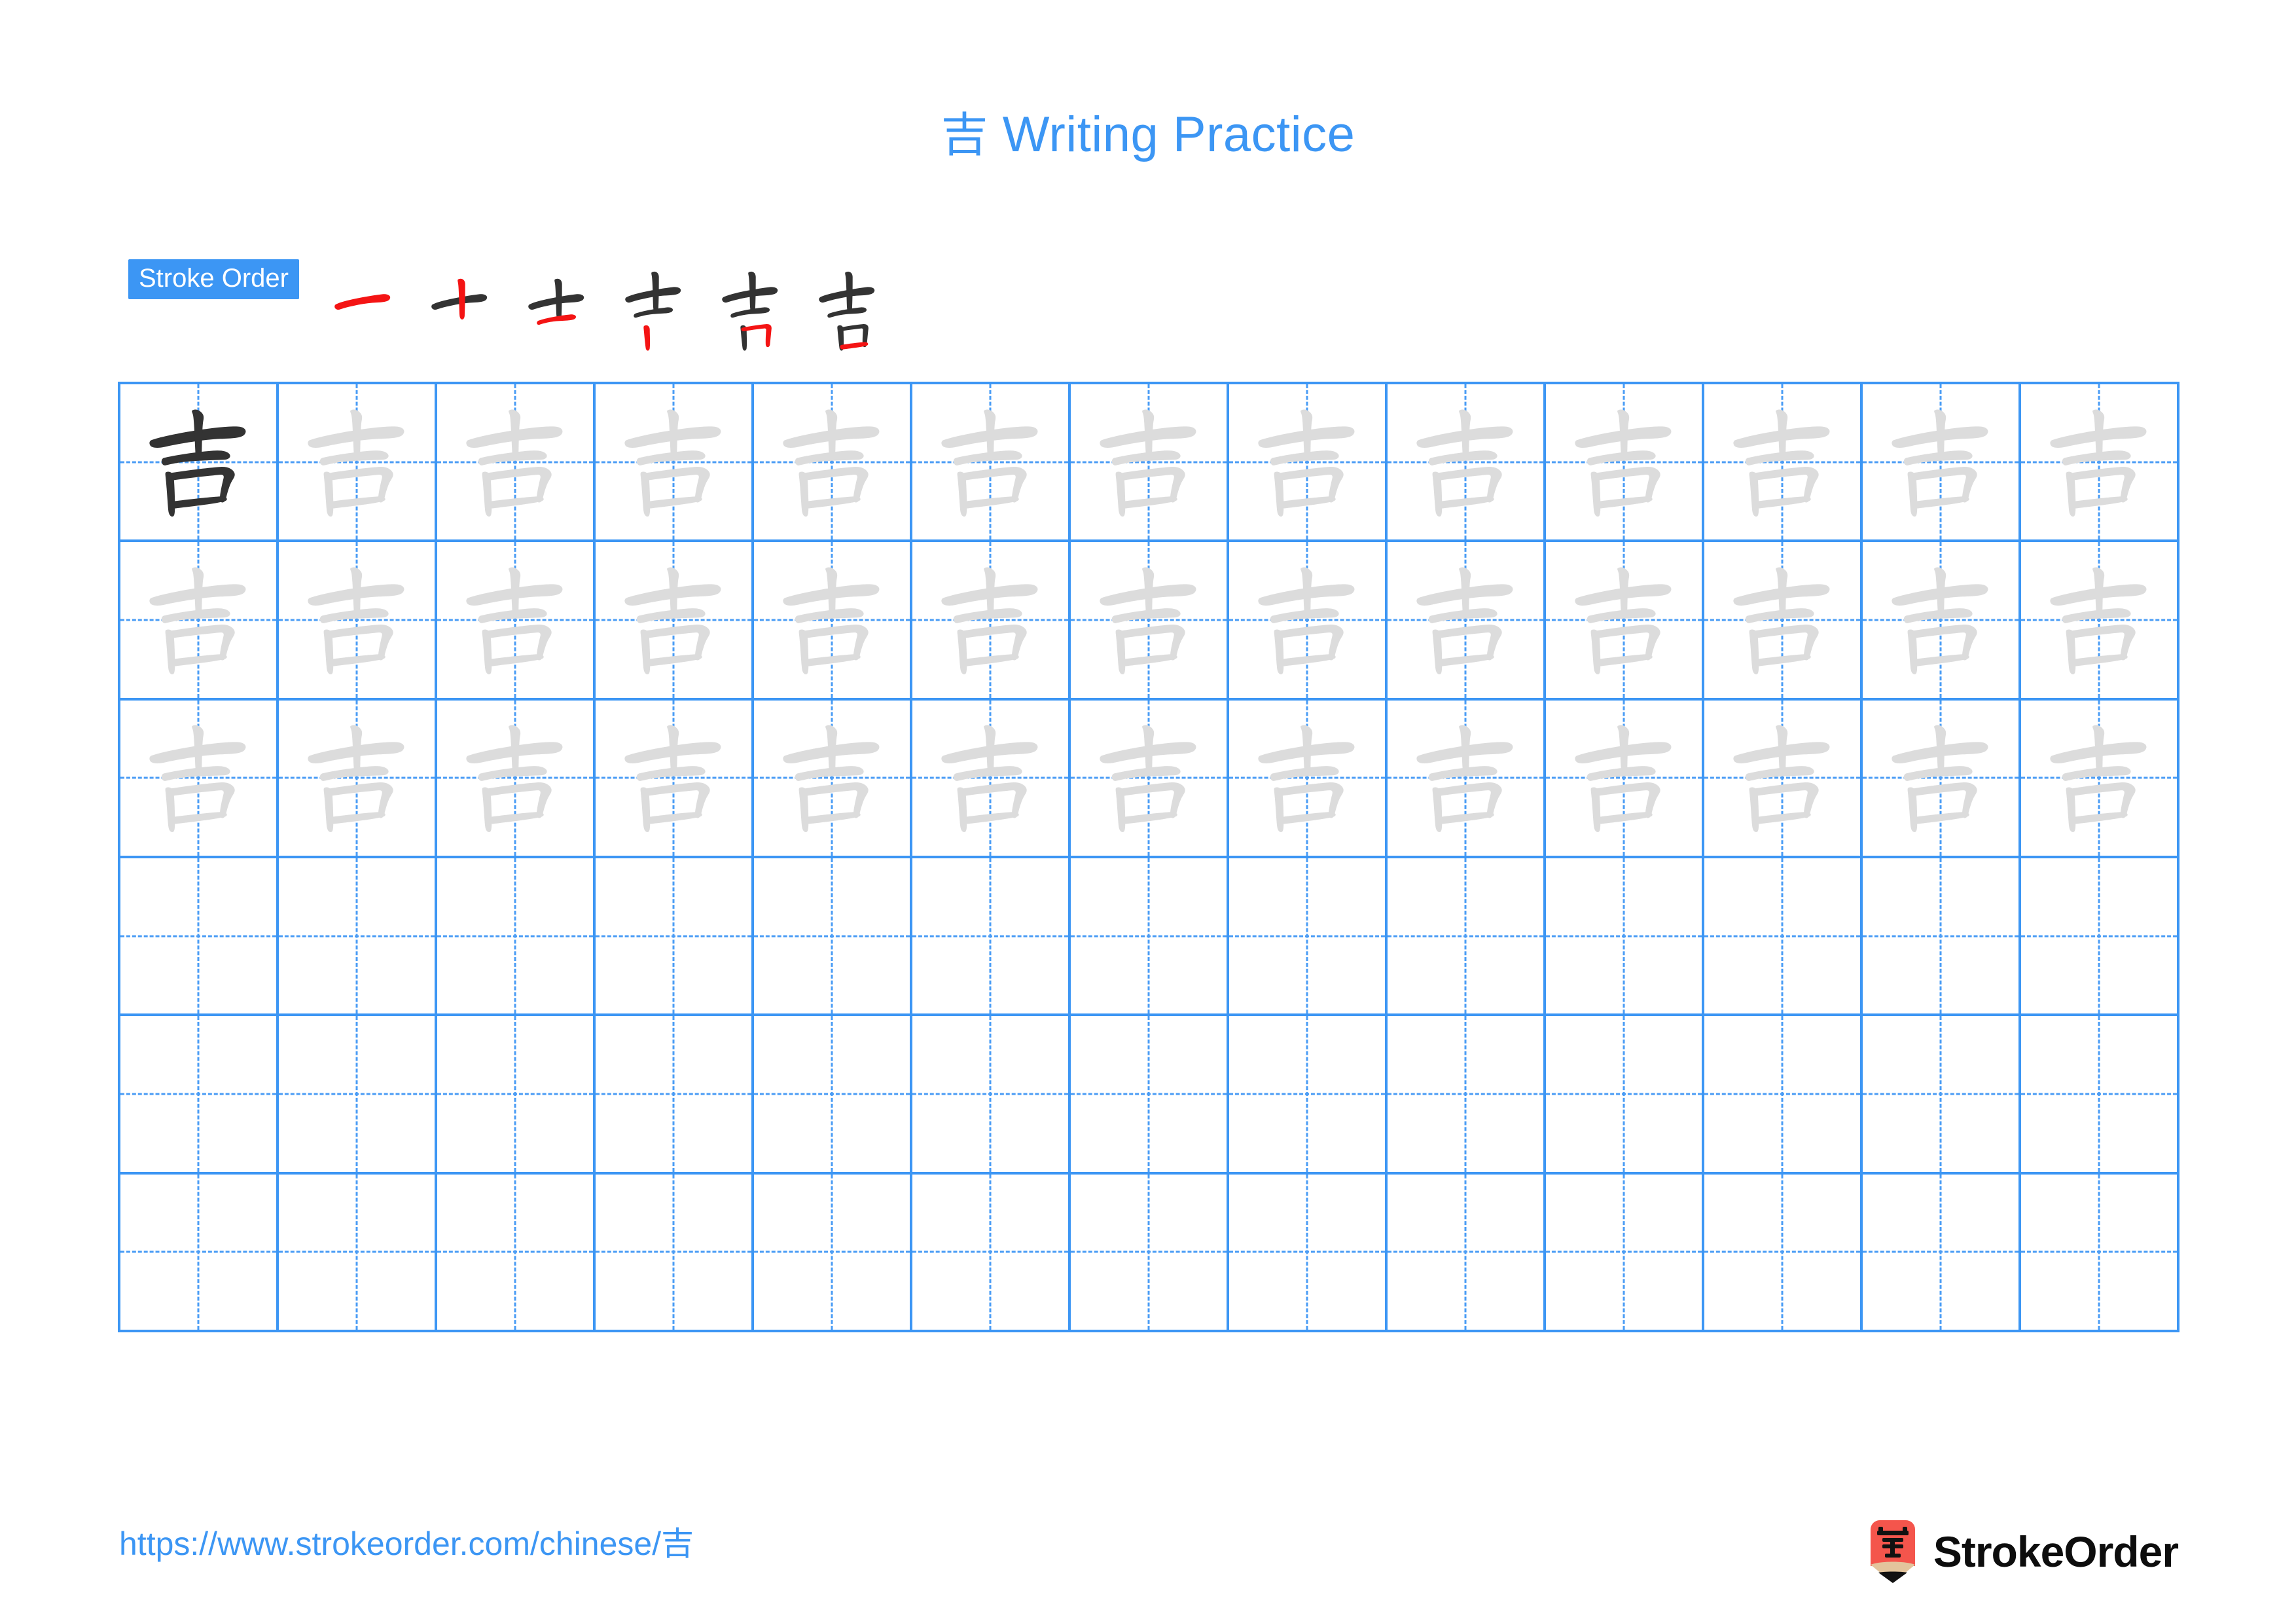 This screenshot has height=1623, width=2296. What do you see at coordinates (1892, 1551) in the screenshot?
I see `strokeorder-logo-icon` at bounding box center [1892, 1551].